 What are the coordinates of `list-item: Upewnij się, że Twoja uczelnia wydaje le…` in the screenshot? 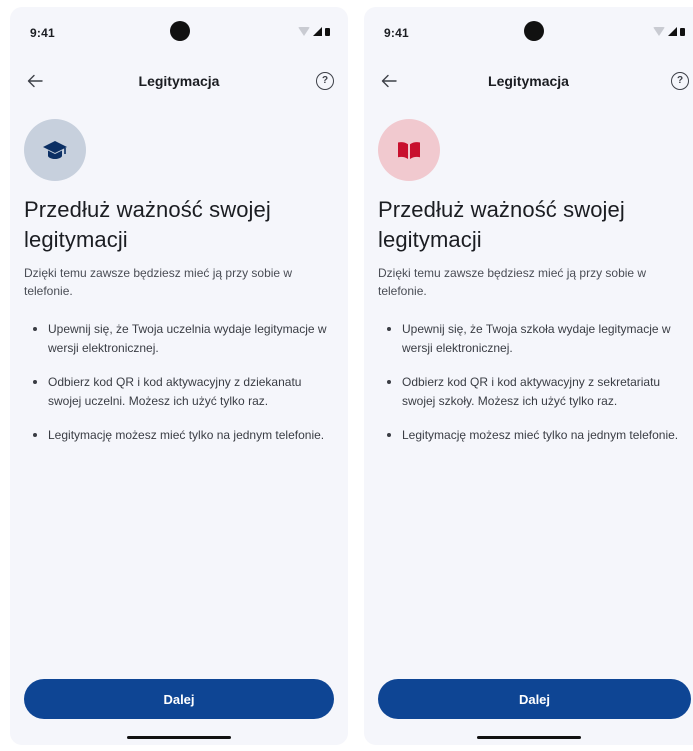 It's located at (179, 339).